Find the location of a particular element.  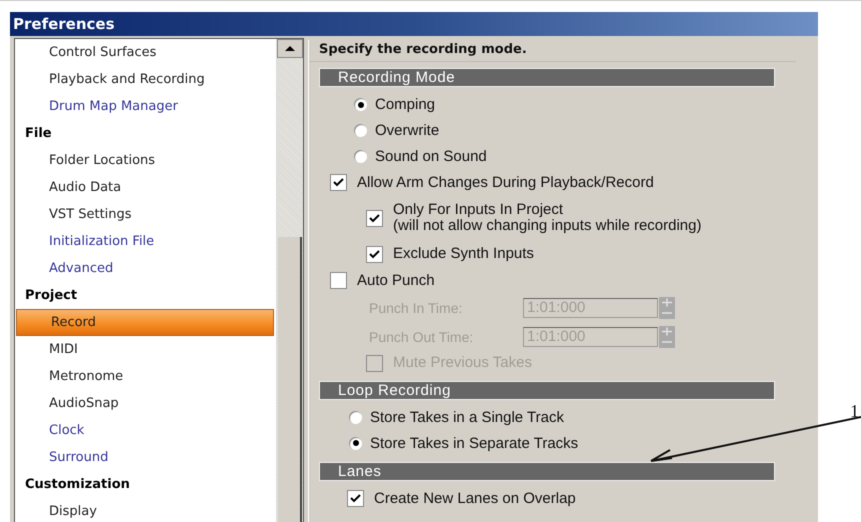

sidebar-item: AudioSnap is located at coordinates (84, 403).